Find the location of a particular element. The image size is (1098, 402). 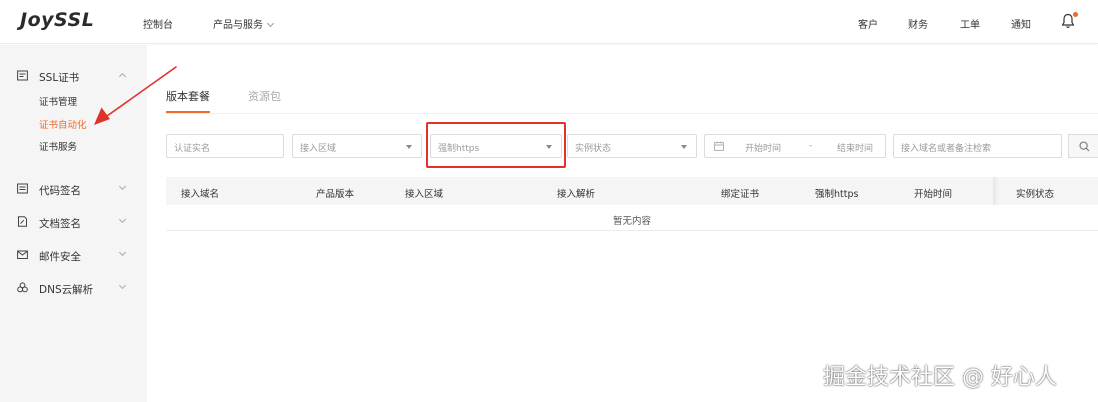

domain-search-input: 接入域名或者备注检索 is located at coordinates (977, 146).